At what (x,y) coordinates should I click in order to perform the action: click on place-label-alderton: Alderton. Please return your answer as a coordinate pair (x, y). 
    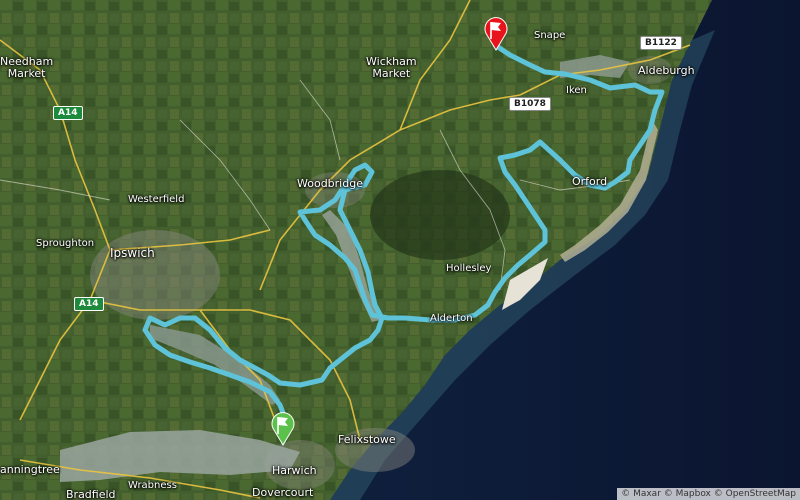
    Looking at the image, I should click on (451, 318).